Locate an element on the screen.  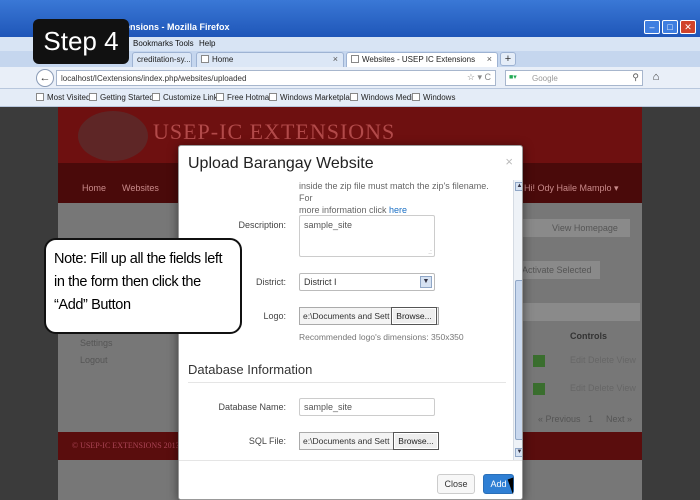
menu-help: Help is located at coordinates (207, 43).